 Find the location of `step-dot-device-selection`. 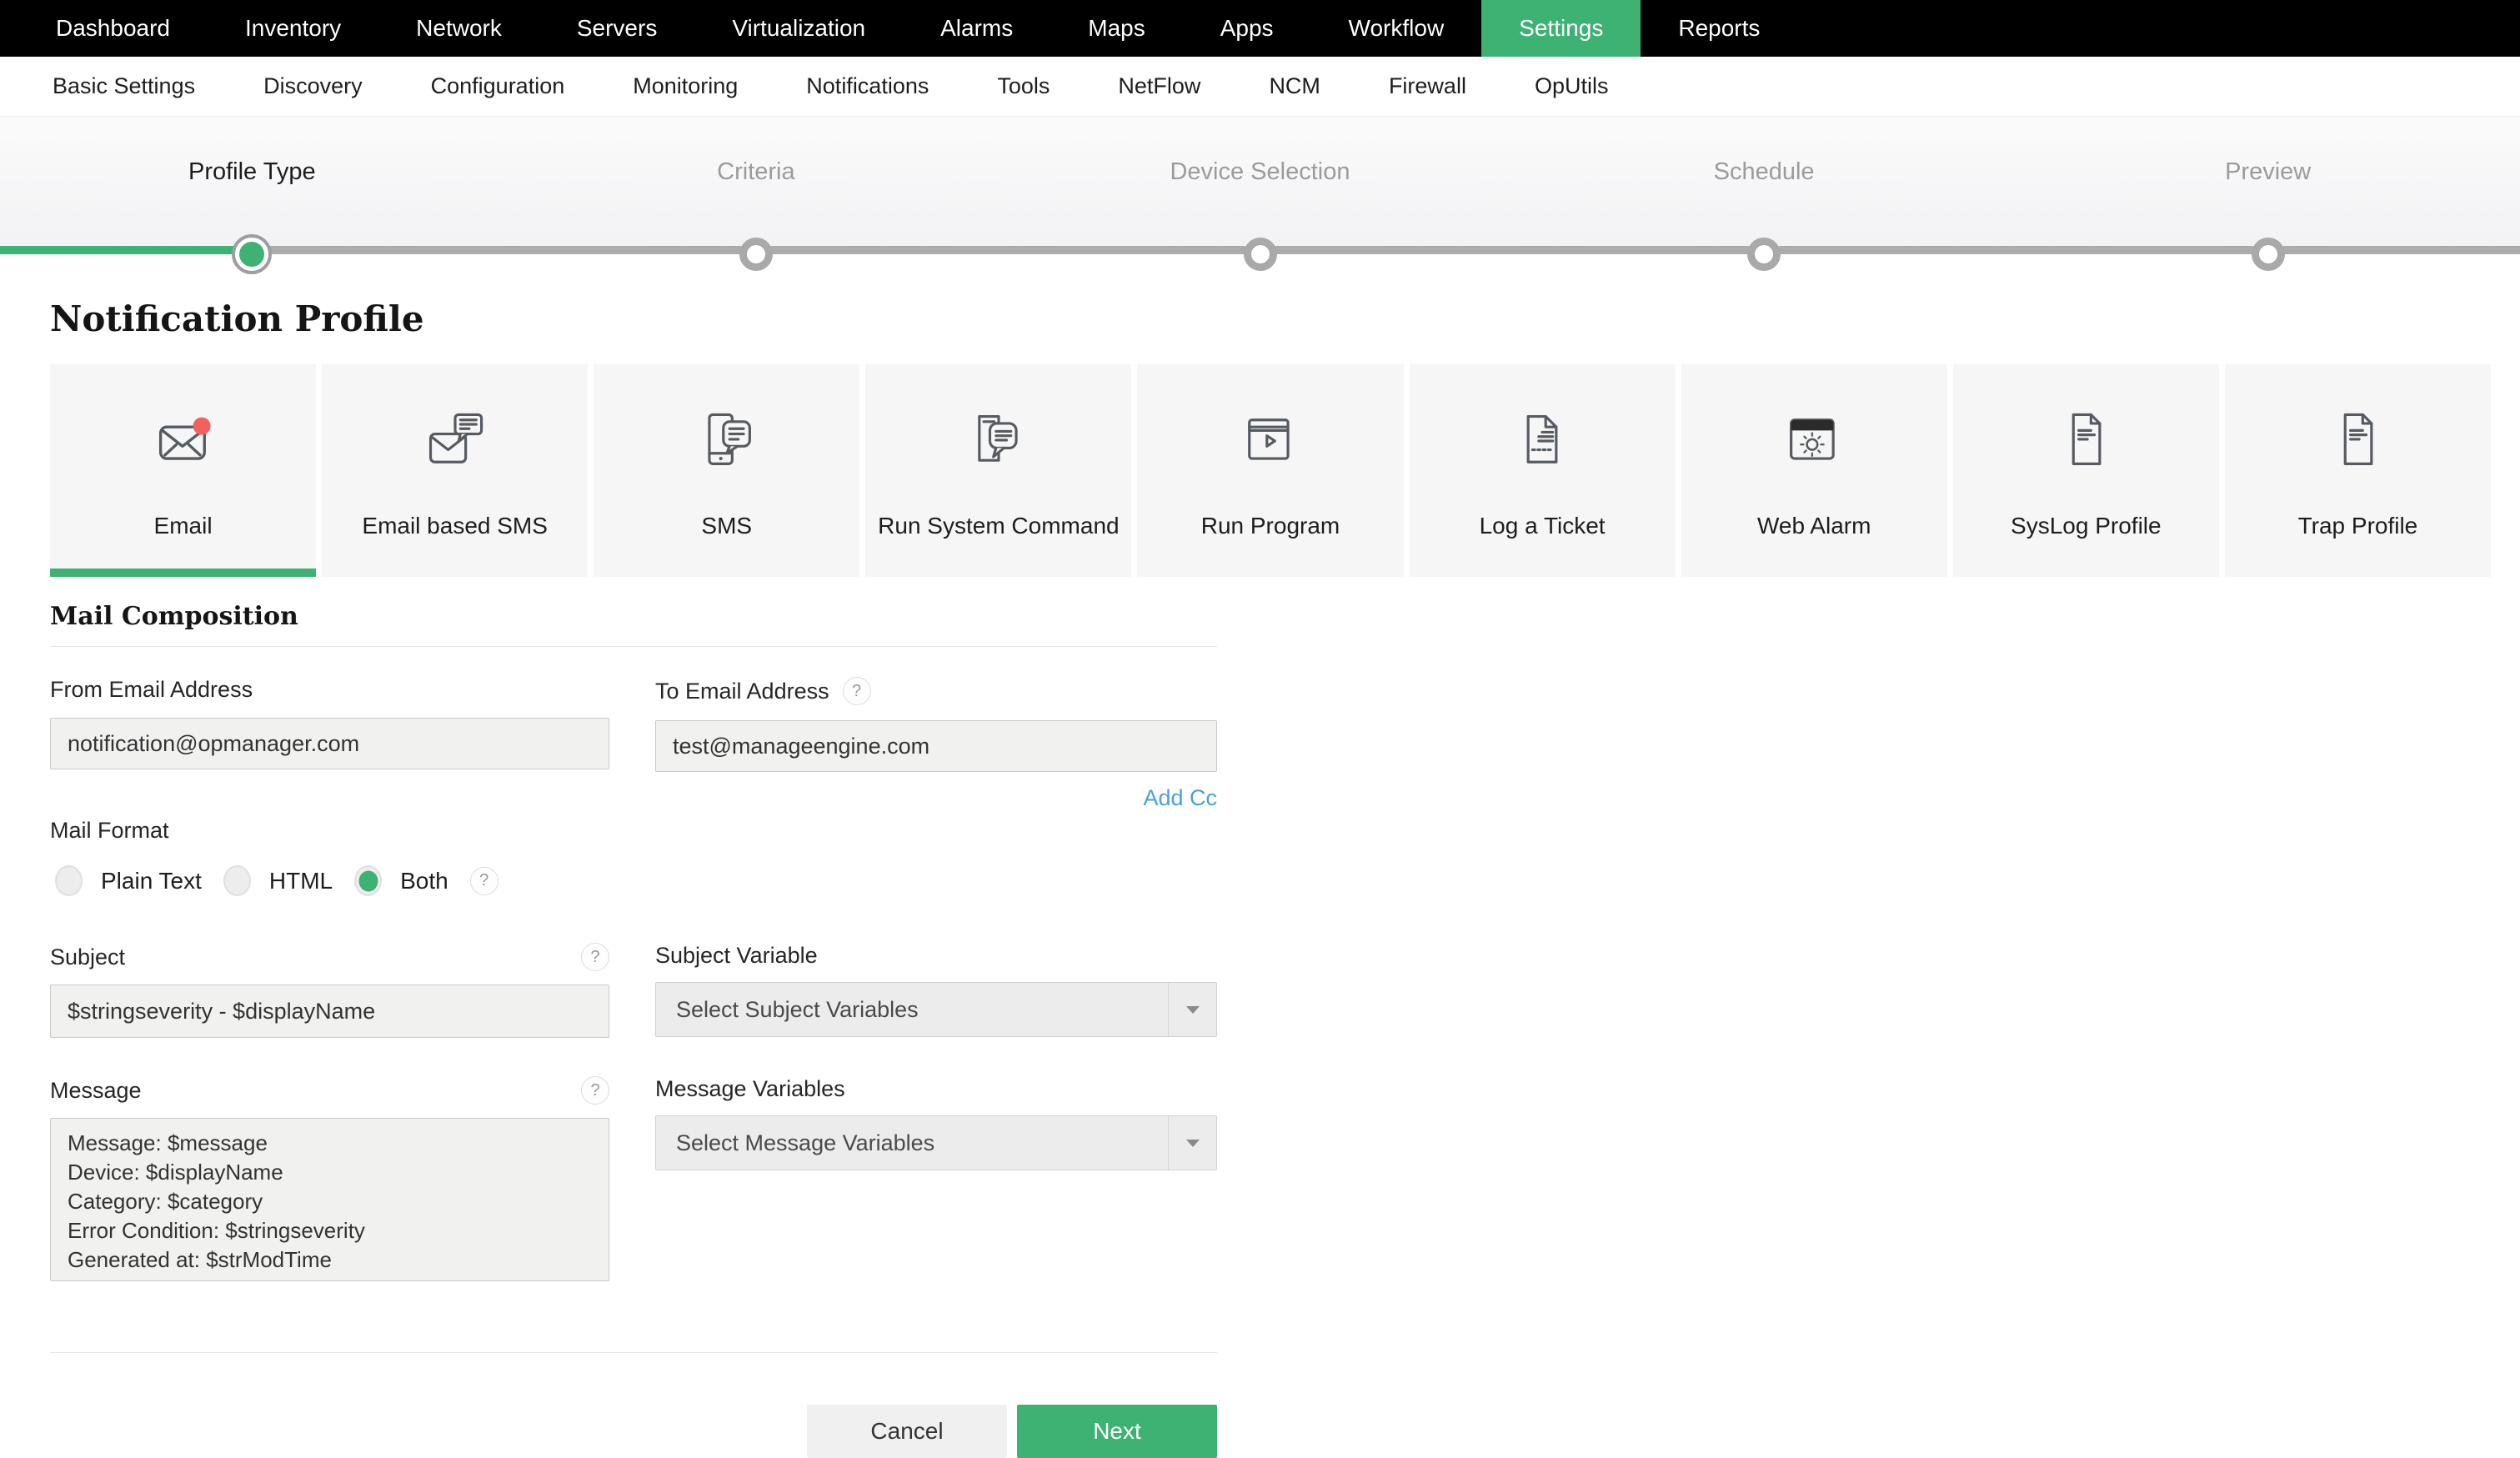

step-dot-device-selection is located at coordinates (1260, 254).